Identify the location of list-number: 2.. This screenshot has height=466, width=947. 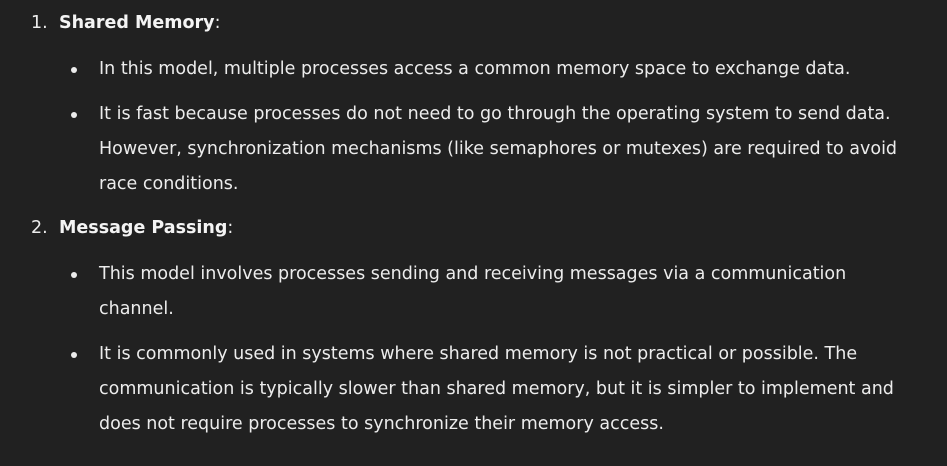
(39, 228).